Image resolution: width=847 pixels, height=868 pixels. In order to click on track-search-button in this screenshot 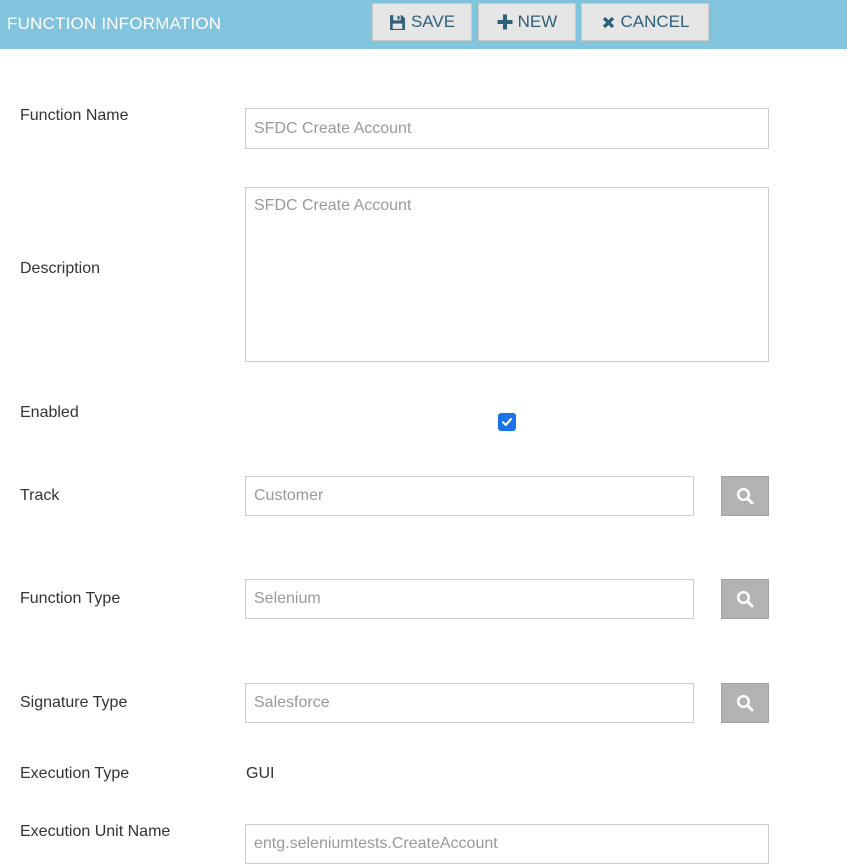, I will do `click(745, 496)`.